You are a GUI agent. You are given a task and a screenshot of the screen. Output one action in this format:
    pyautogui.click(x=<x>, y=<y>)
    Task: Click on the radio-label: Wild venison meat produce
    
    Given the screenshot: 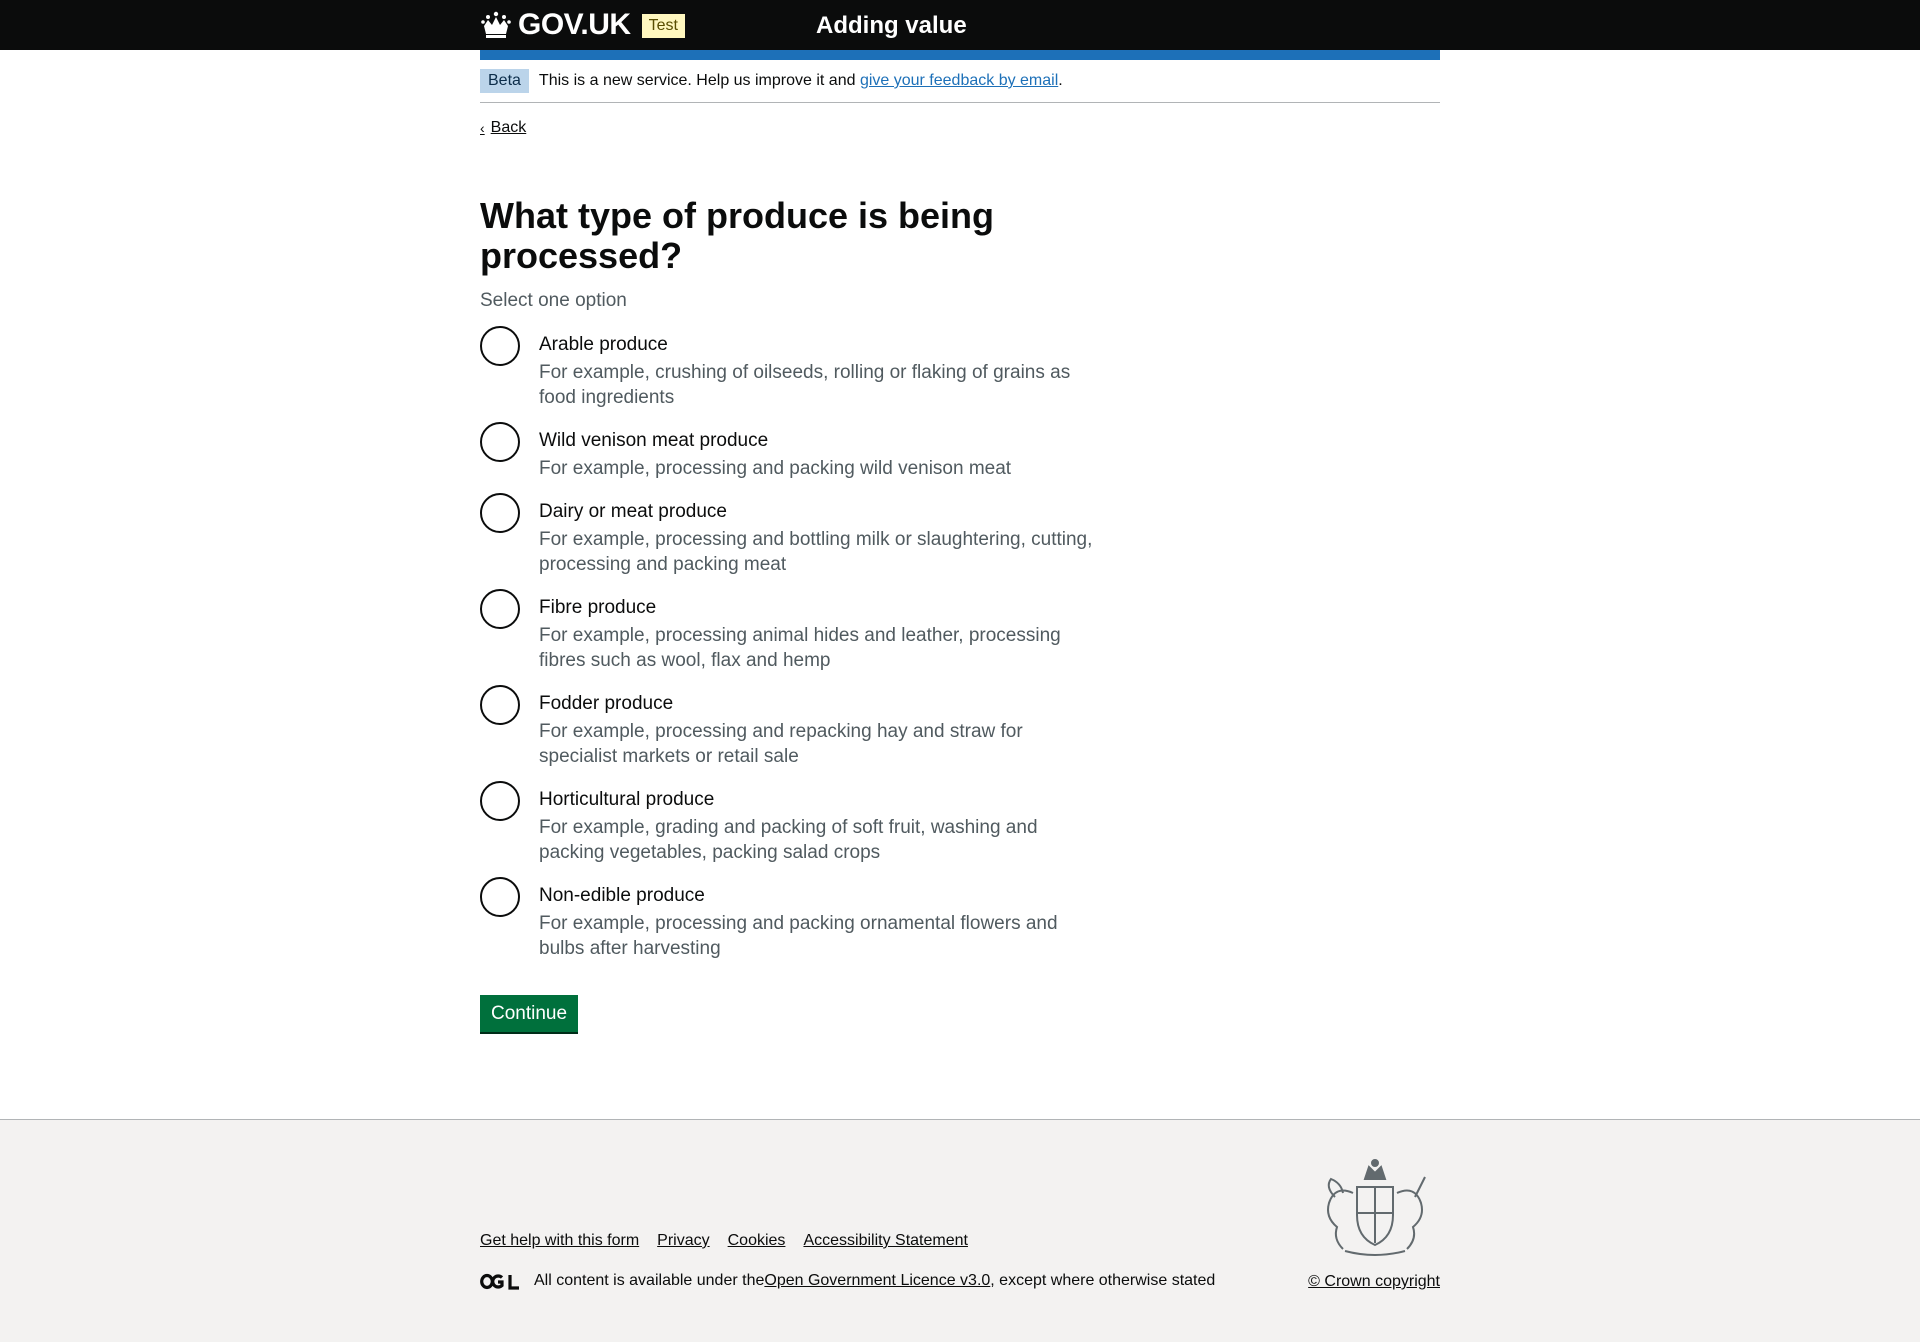 What is the action you would take?
    pyautogui.click(x=819, y=441)
    